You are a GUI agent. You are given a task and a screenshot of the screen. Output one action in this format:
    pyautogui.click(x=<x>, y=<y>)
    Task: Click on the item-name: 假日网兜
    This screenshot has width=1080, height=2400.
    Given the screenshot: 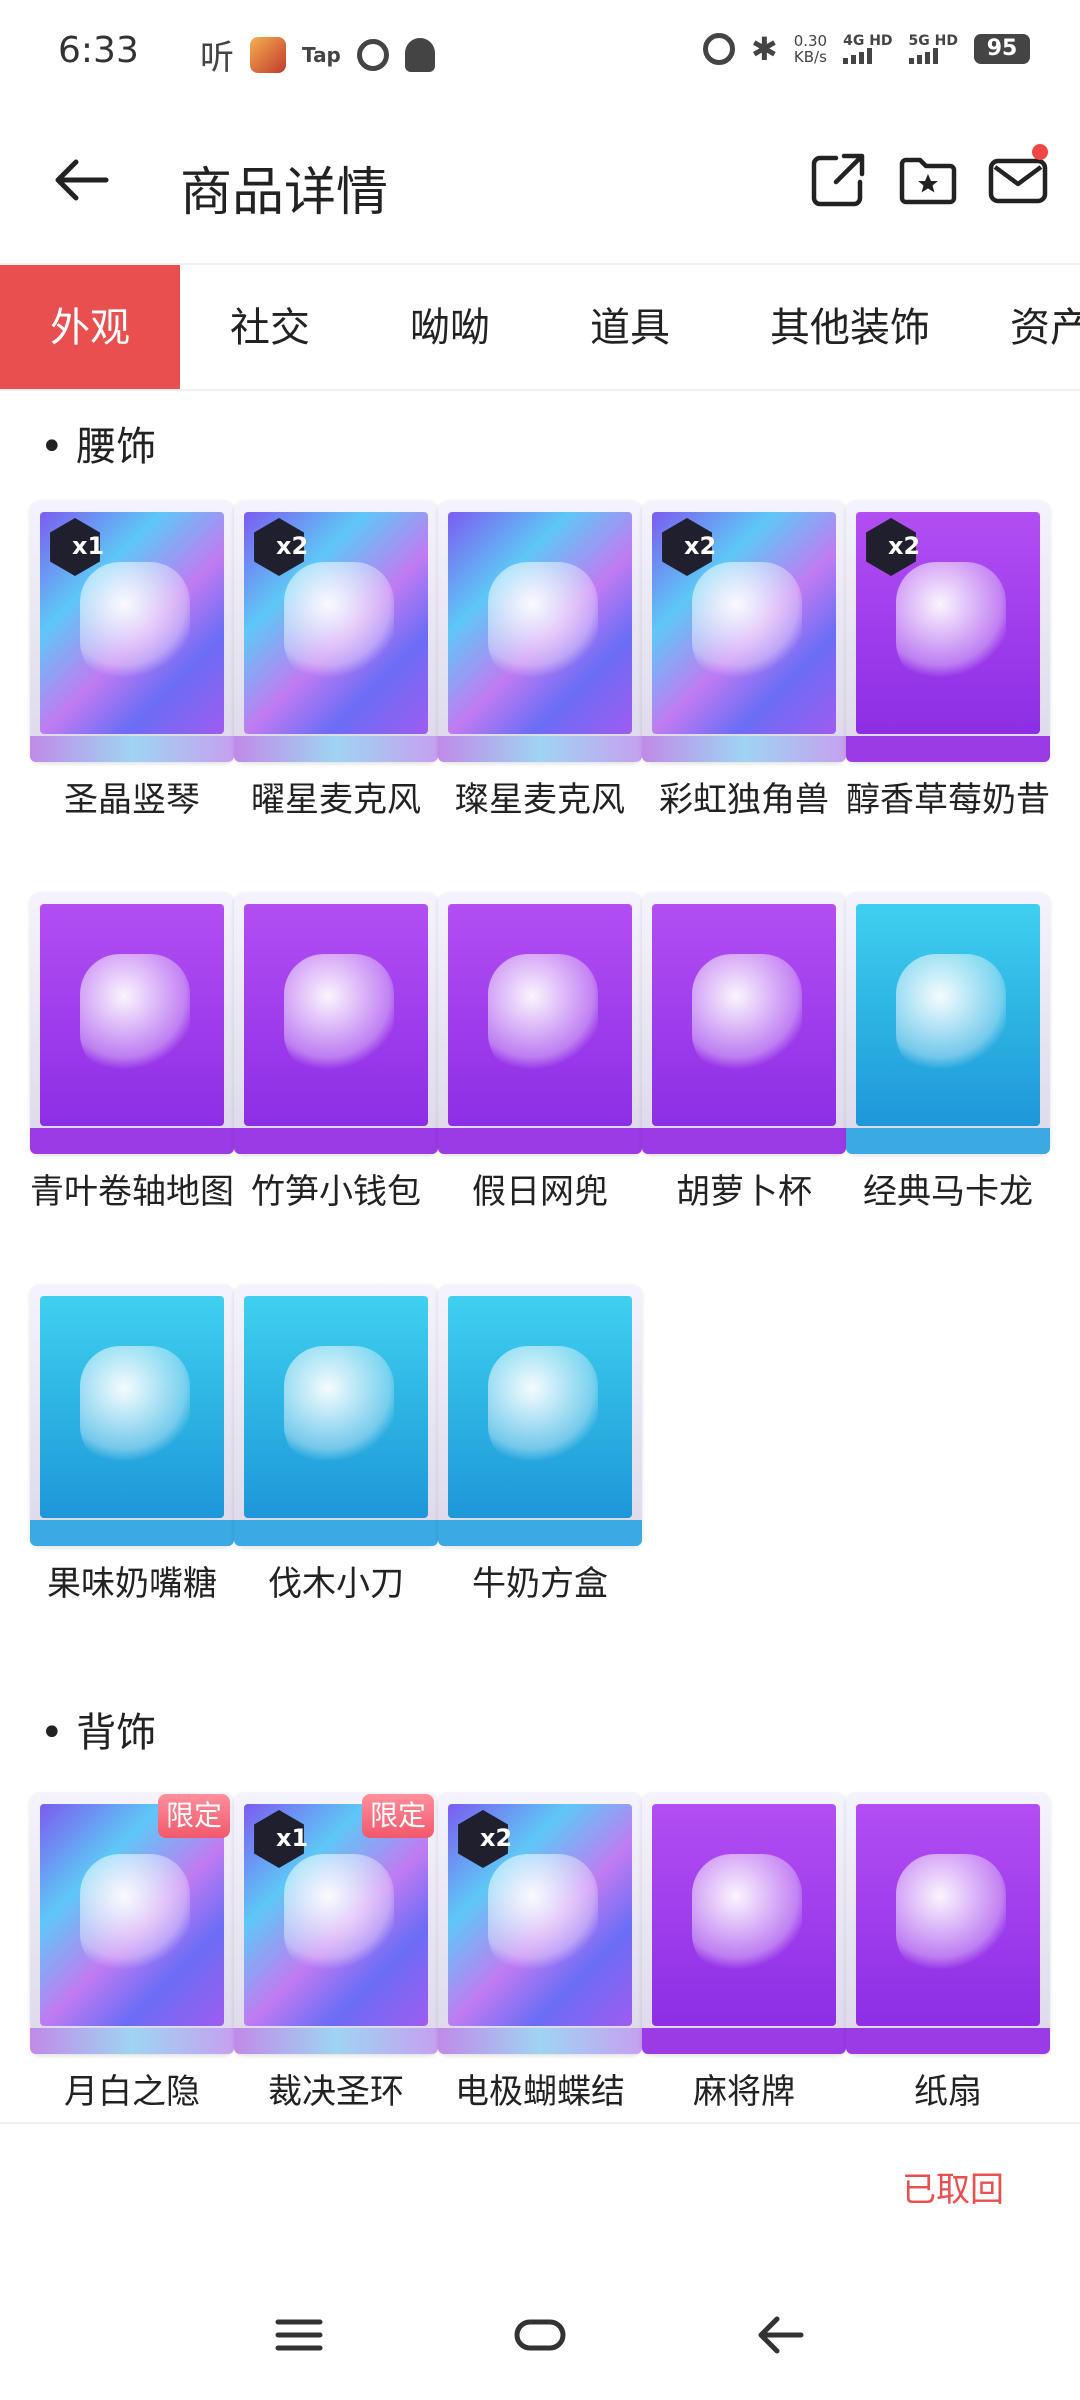 What is the action you would take?
    pyautogui.click(x=540, y=1192)
    